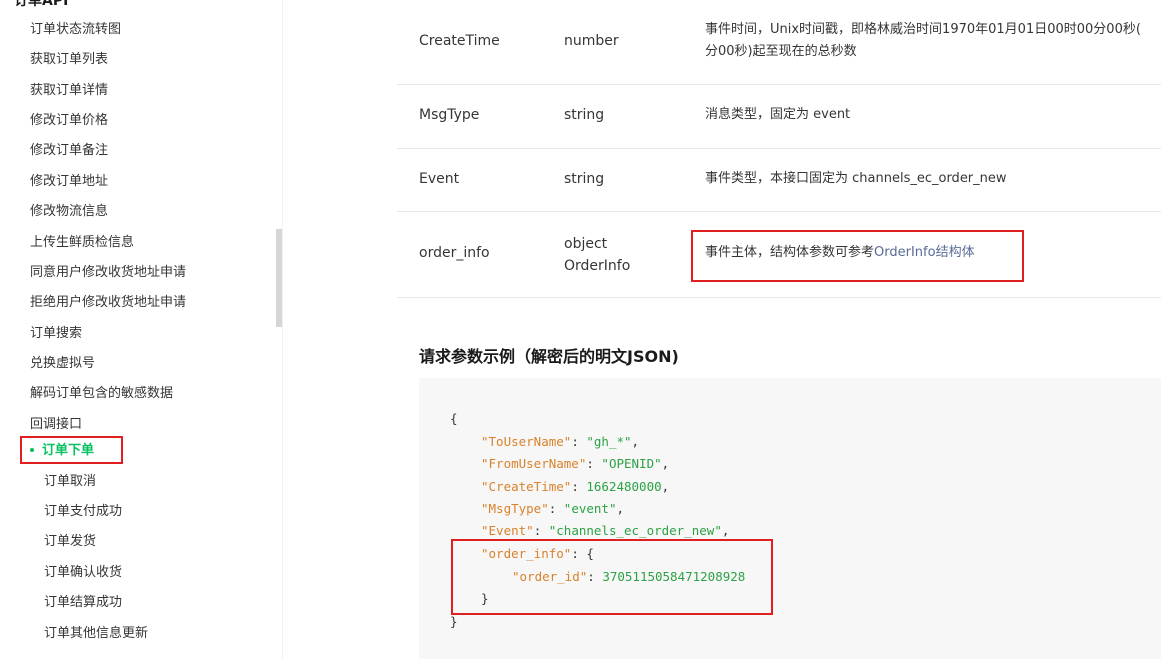 The height and width of the screenshot is (659, 1161). What do you see at coordinates (778, 114) in the screenshot?
I see `param-desc: 消息类型，固定为 event` at bounding box center [778, 114].